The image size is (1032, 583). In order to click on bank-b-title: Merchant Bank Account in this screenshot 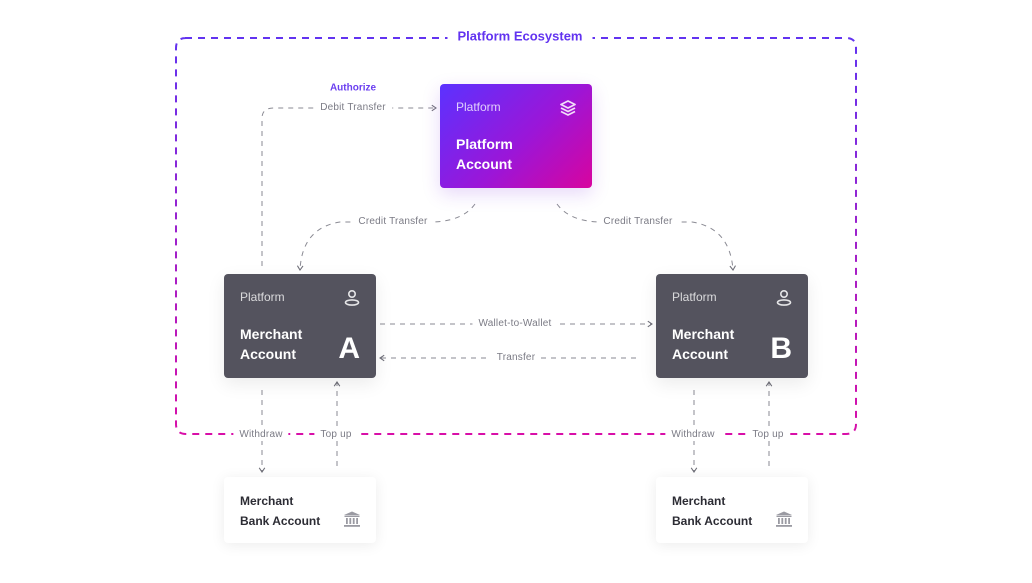, I will do `click(712, 511)`.